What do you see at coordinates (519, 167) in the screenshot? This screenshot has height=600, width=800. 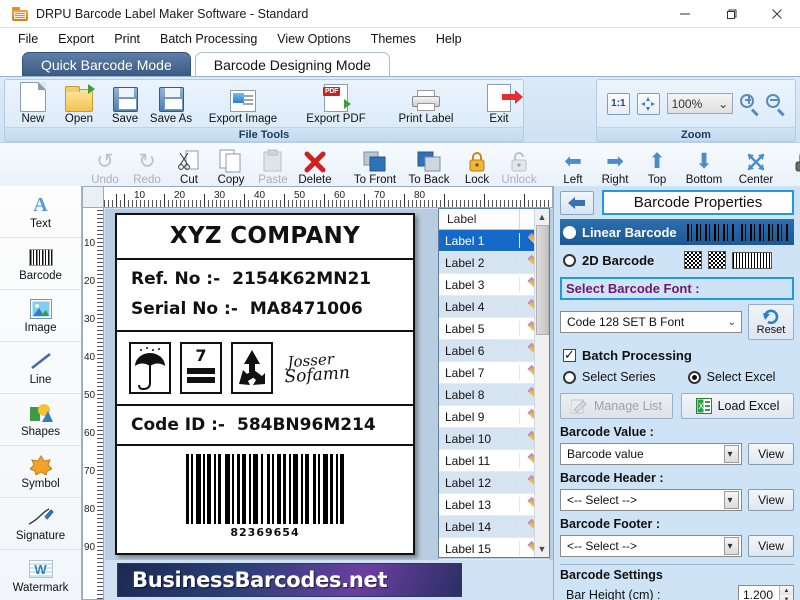 I see `unlock-button: Unlock` at bounding box center [519, 167].